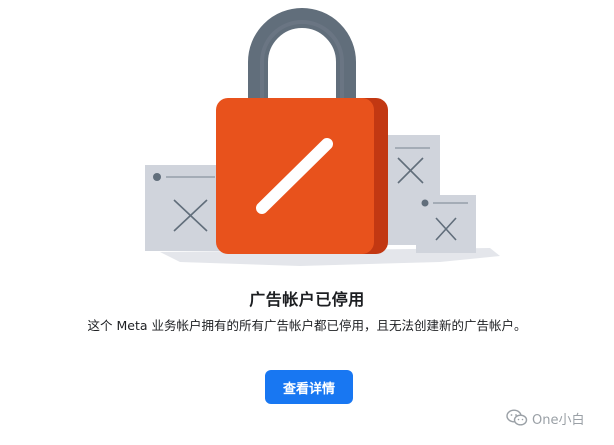  I want to click on watermark: One小白, so click(558, 418).